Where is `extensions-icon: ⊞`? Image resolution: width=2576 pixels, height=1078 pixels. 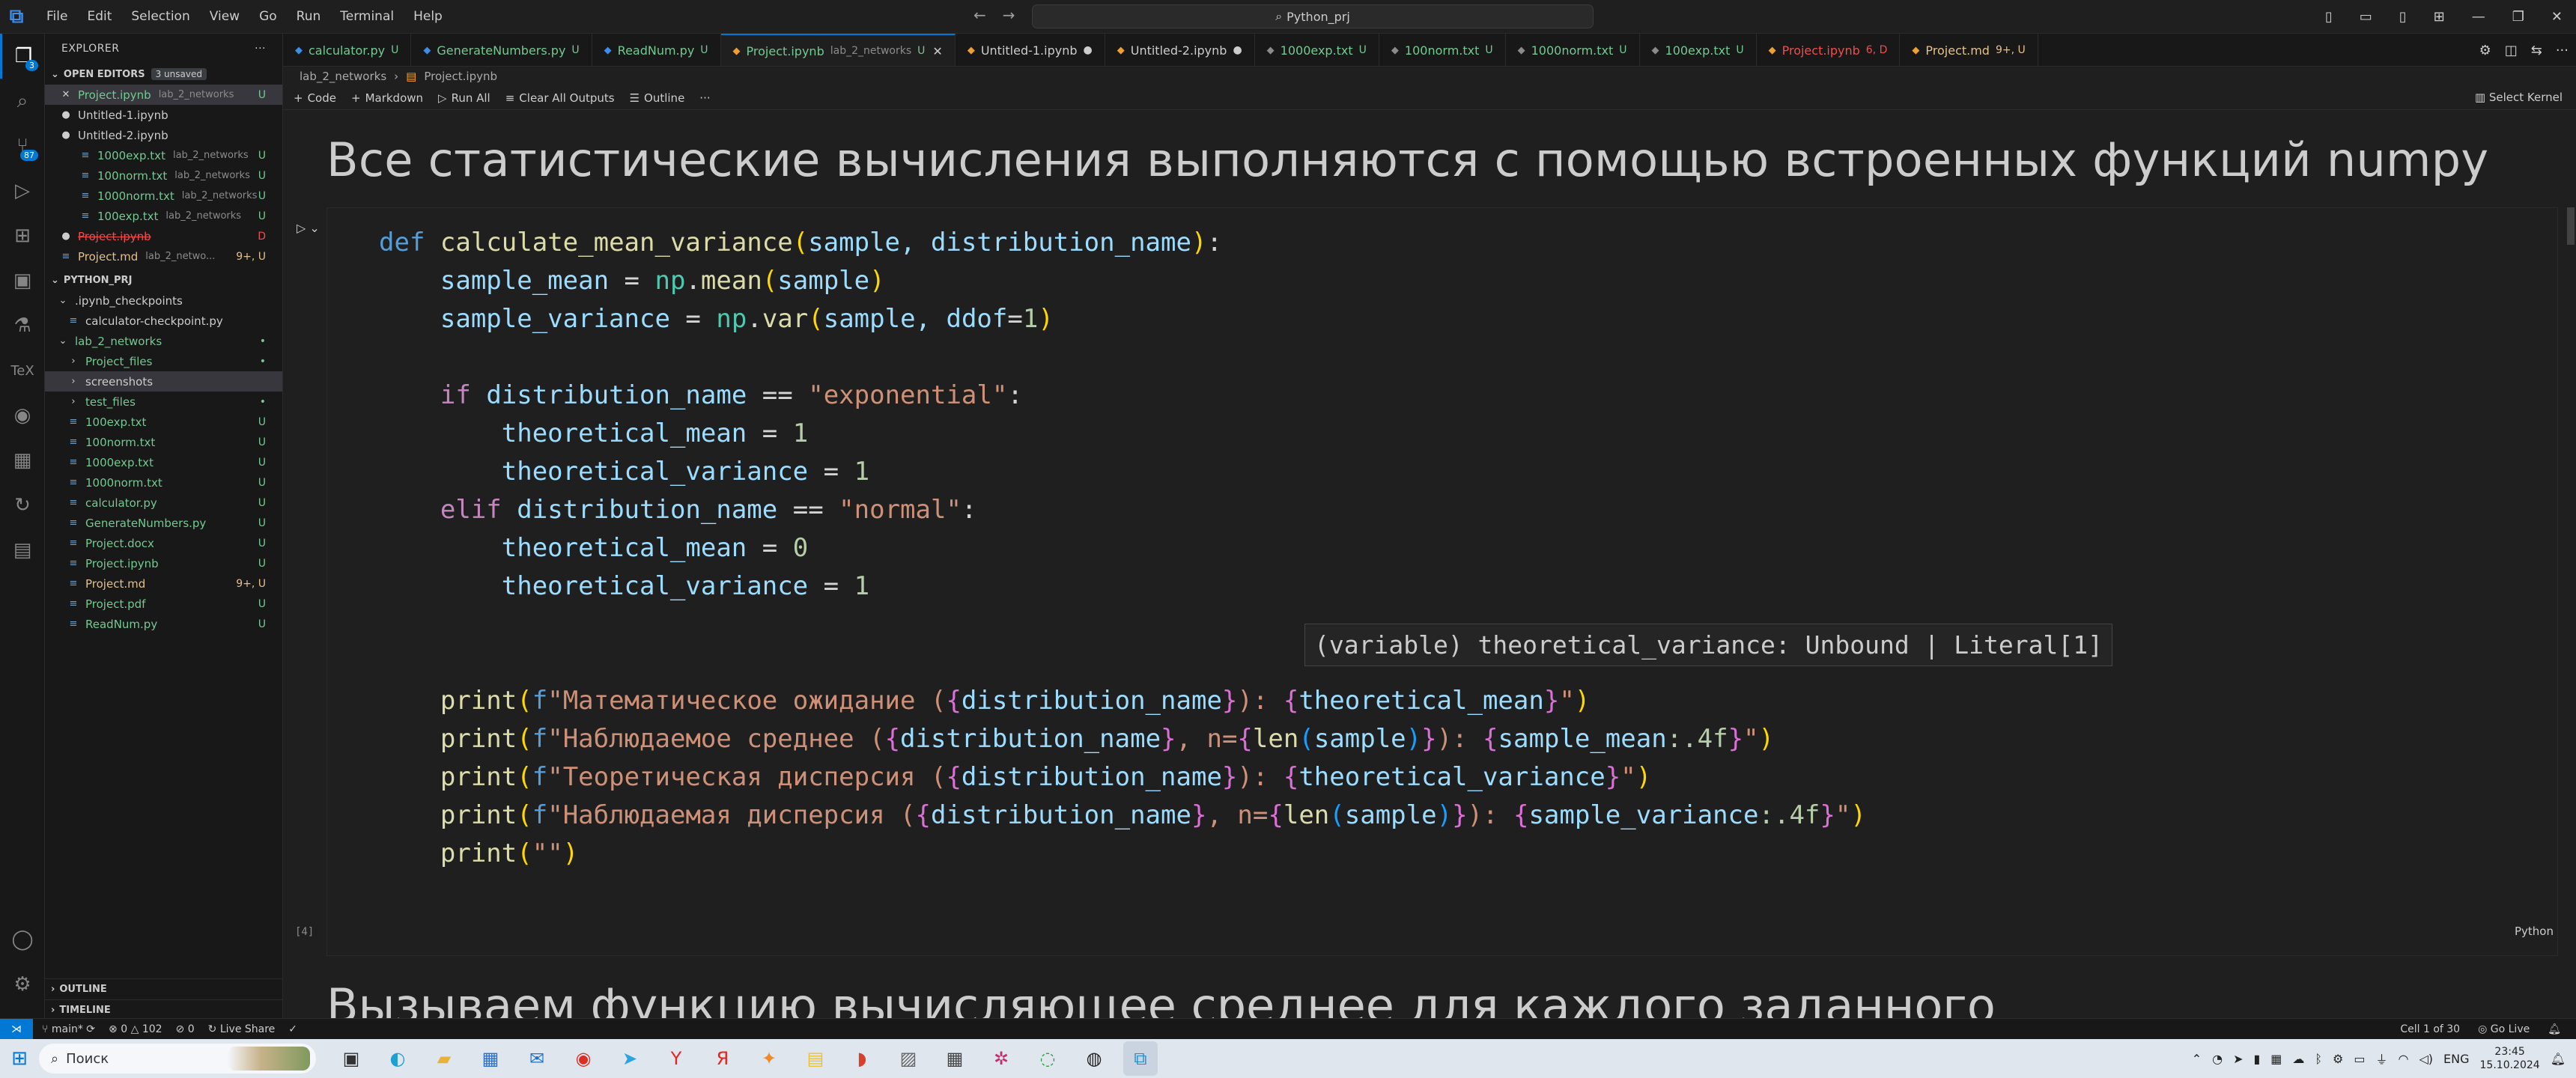 extensions-icon: ⊞ is located at coordinates (22, 235).